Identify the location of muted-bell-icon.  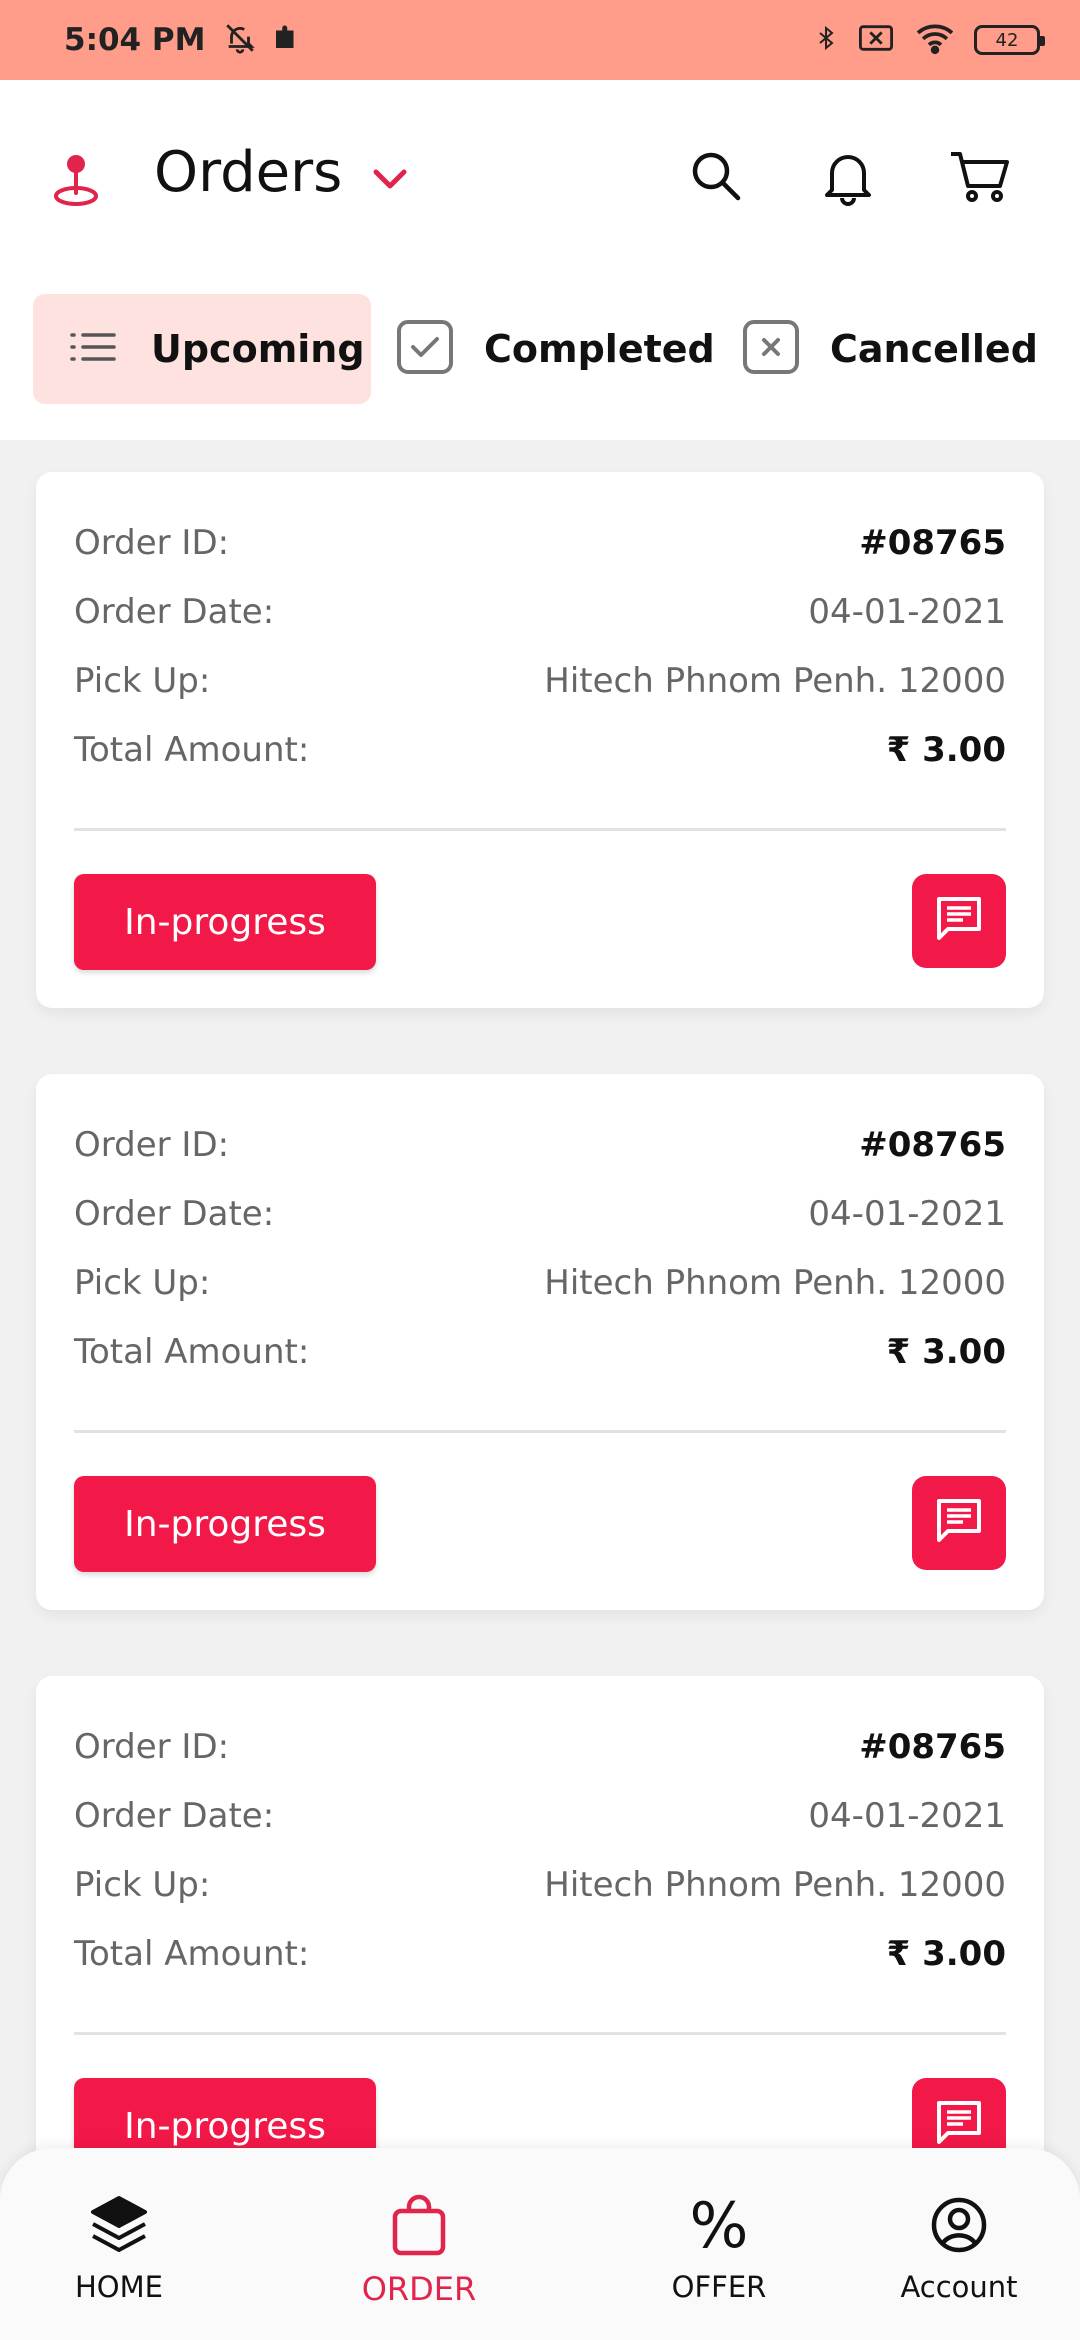
(240, 40).